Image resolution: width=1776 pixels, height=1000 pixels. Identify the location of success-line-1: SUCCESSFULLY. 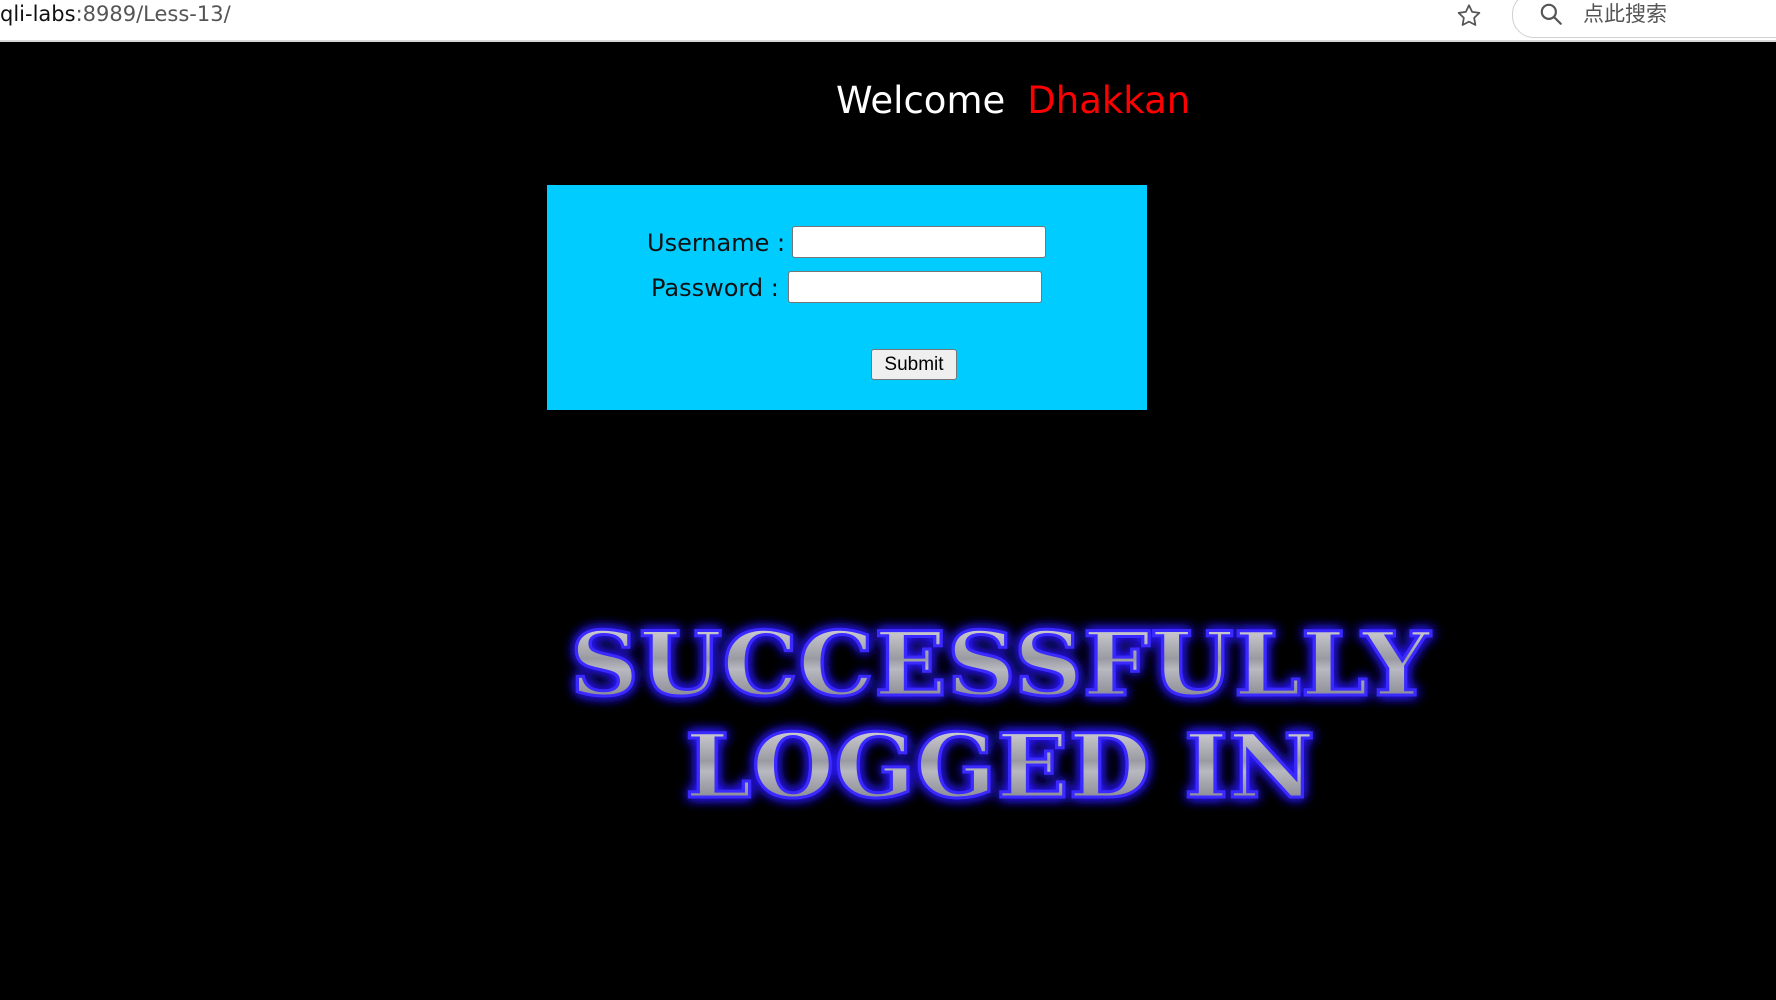
(1000, 664).